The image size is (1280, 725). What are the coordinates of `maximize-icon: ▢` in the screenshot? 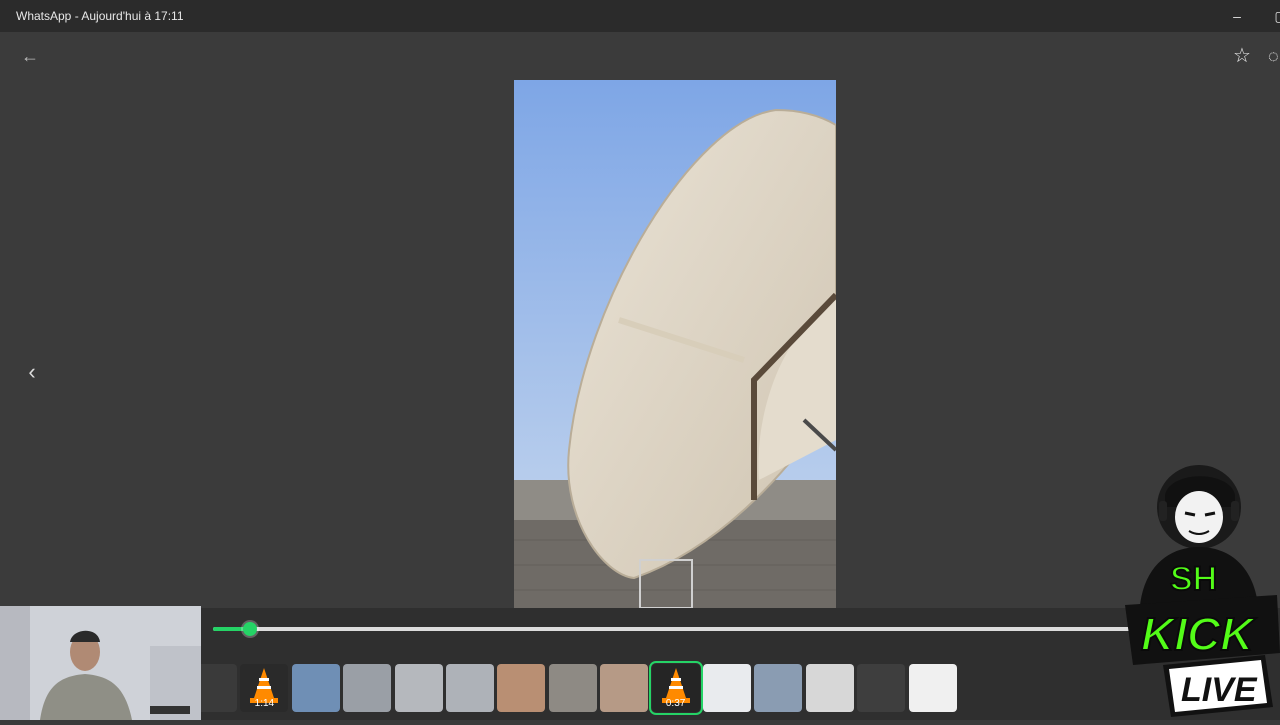 It's located at (1275, 16).